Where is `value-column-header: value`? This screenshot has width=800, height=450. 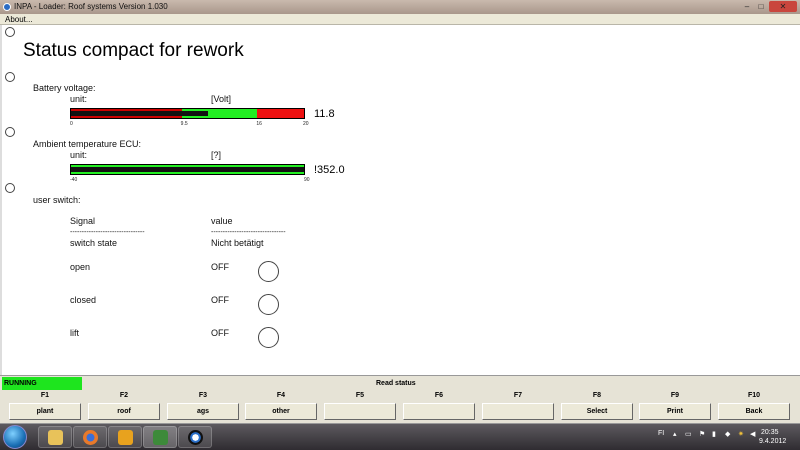 value-column-header: value is located at coordinates (222, 221).